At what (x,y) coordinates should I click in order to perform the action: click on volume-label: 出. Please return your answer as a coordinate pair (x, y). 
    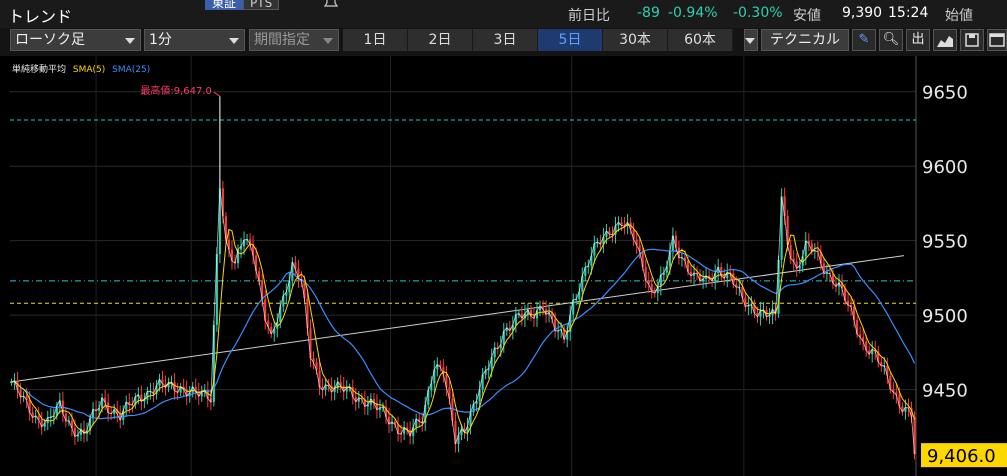
    Looking at the image, I should click on (918, 39).